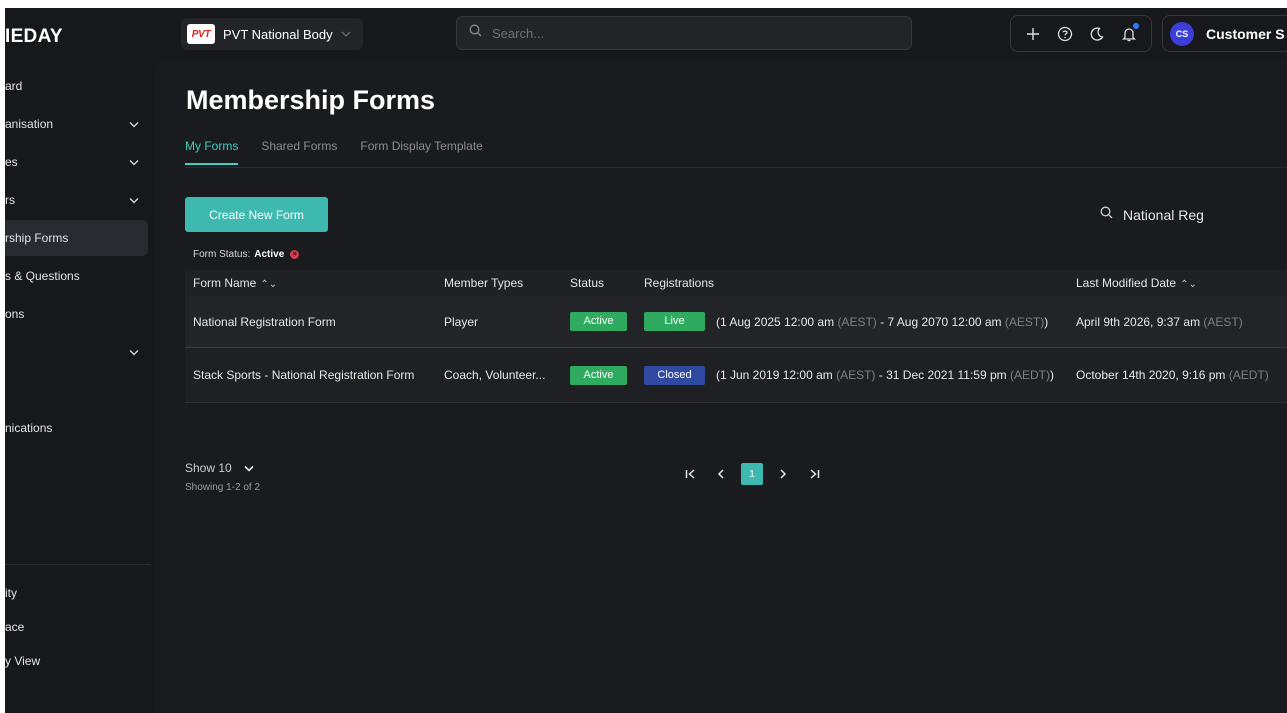 The height and width of the screenshot is (713, 1287). Describe the element at coordinates (814, 474) in the screenshot. I see `last-page-icon` at that location.